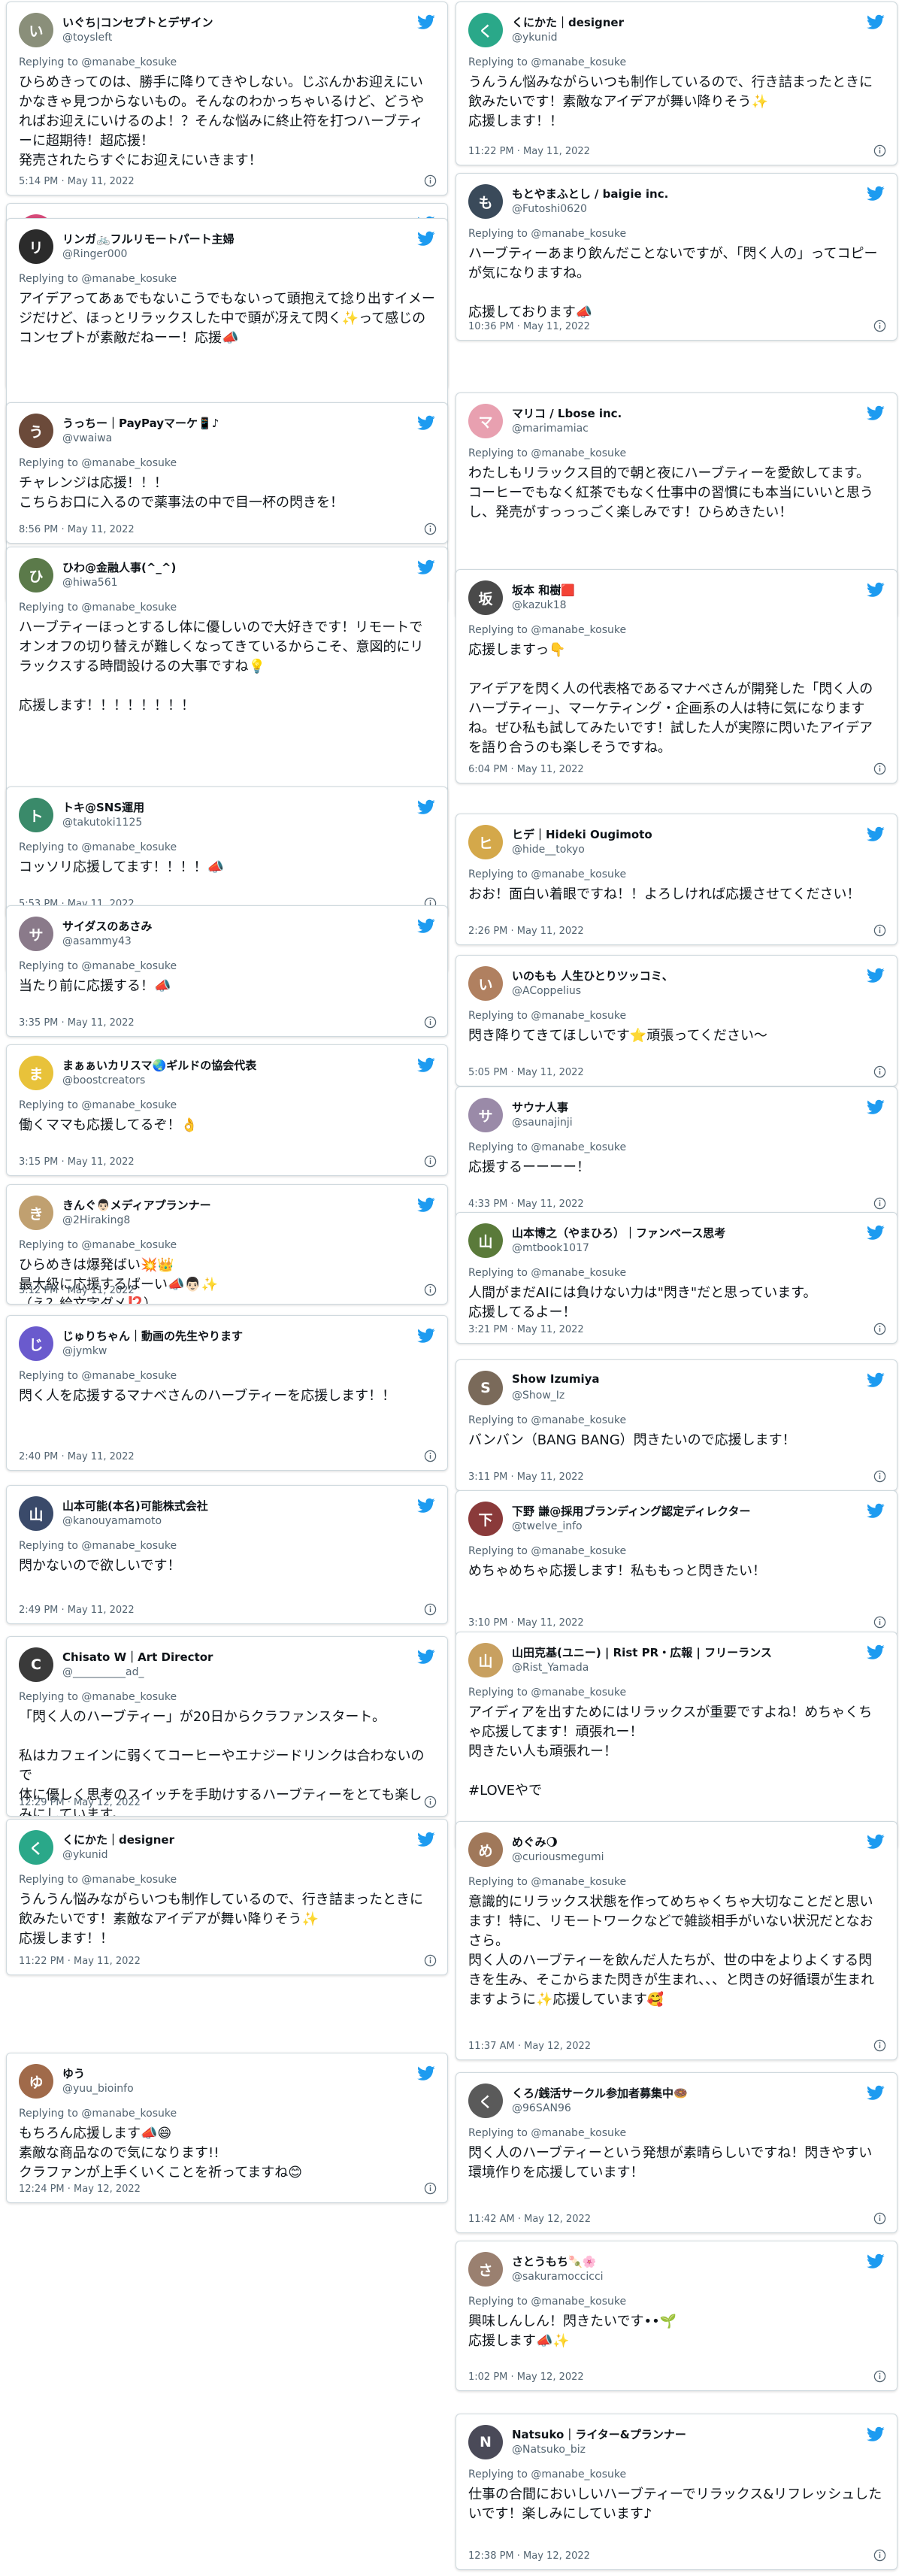  Describe the element at coordinates (526, 769) in the screenshot. I see `tweet-timestamp: 6:04 PM · May 11, 2022` at that location.